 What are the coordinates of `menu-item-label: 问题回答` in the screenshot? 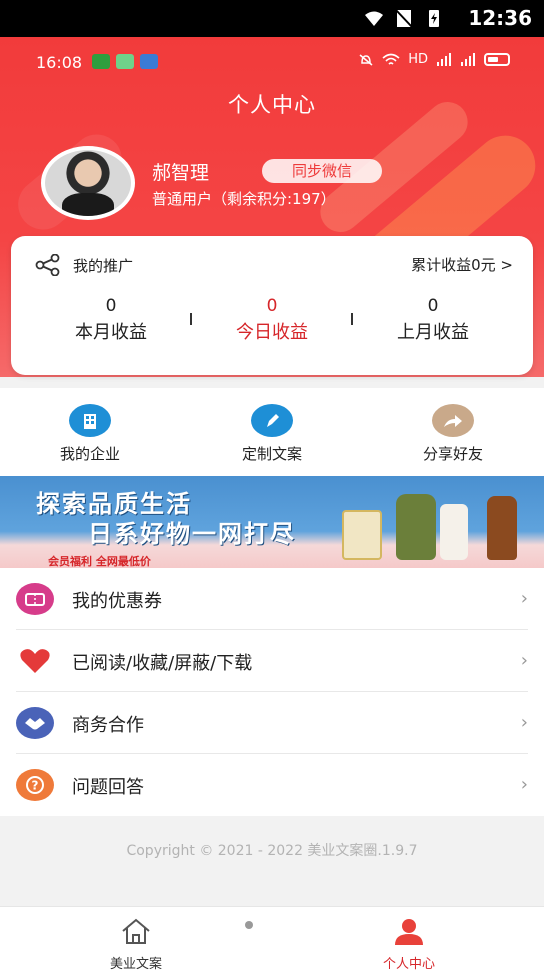 It's located at (108, 787).